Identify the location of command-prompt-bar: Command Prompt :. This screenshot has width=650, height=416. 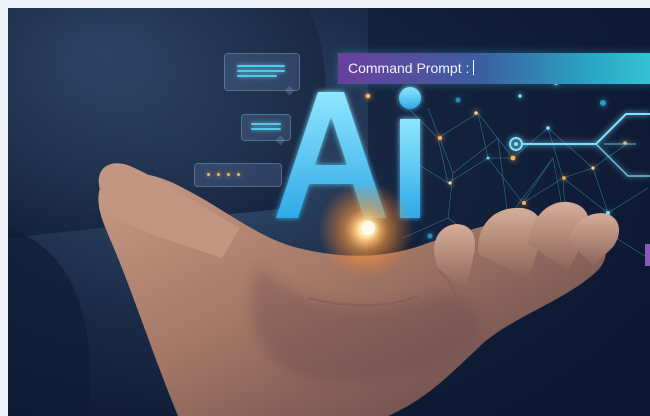
(494, 68).